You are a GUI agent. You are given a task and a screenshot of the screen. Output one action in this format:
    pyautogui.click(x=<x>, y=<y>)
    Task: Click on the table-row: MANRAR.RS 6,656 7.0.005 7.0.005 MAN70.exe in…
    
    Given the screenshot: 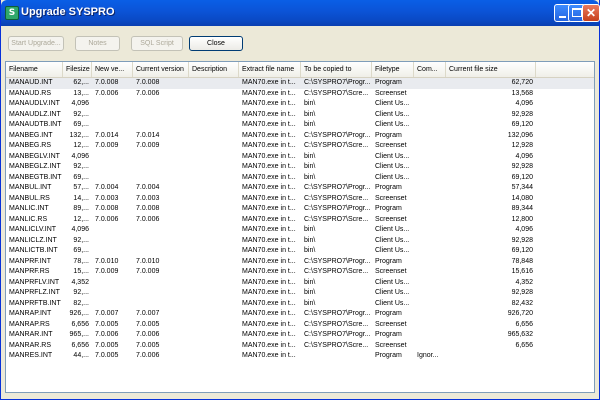 What is the action you would take?
    pyautogui.click(x=300, y=346)
    